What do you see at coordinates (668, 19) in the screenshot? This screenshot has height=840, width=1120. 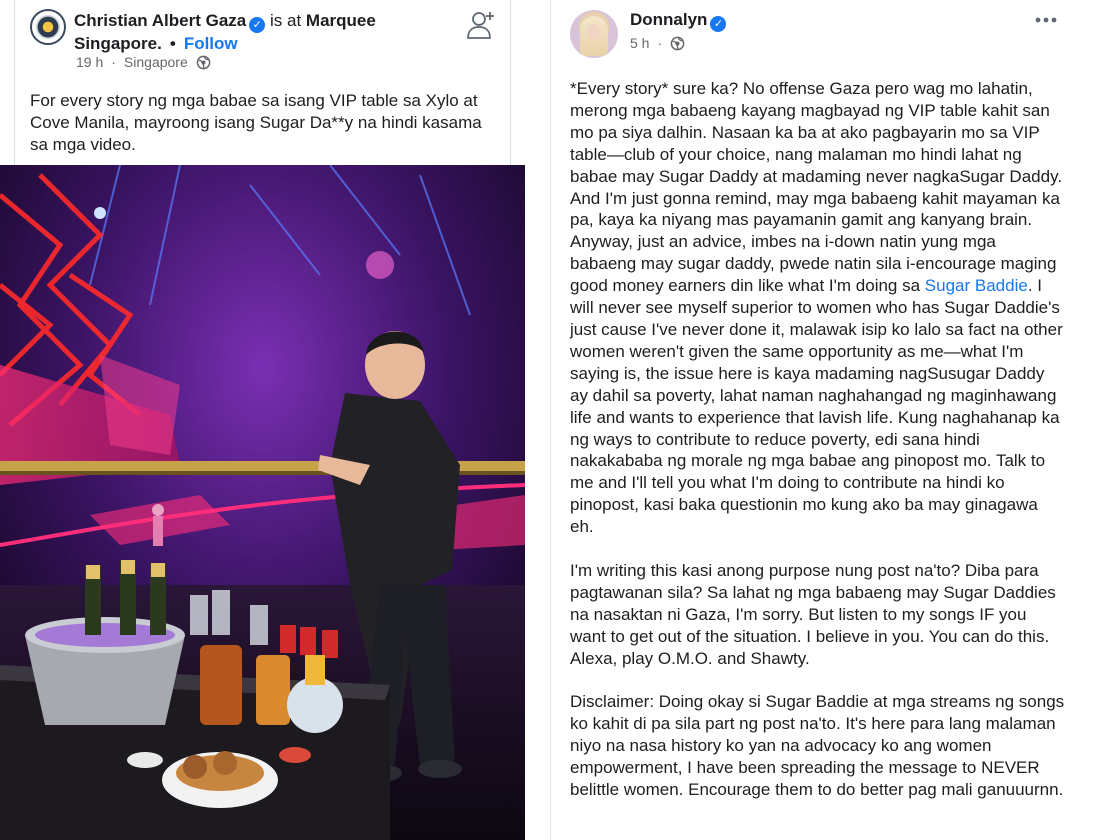 I see `author-name: Donnalyn` at bounding box center [668, 19].